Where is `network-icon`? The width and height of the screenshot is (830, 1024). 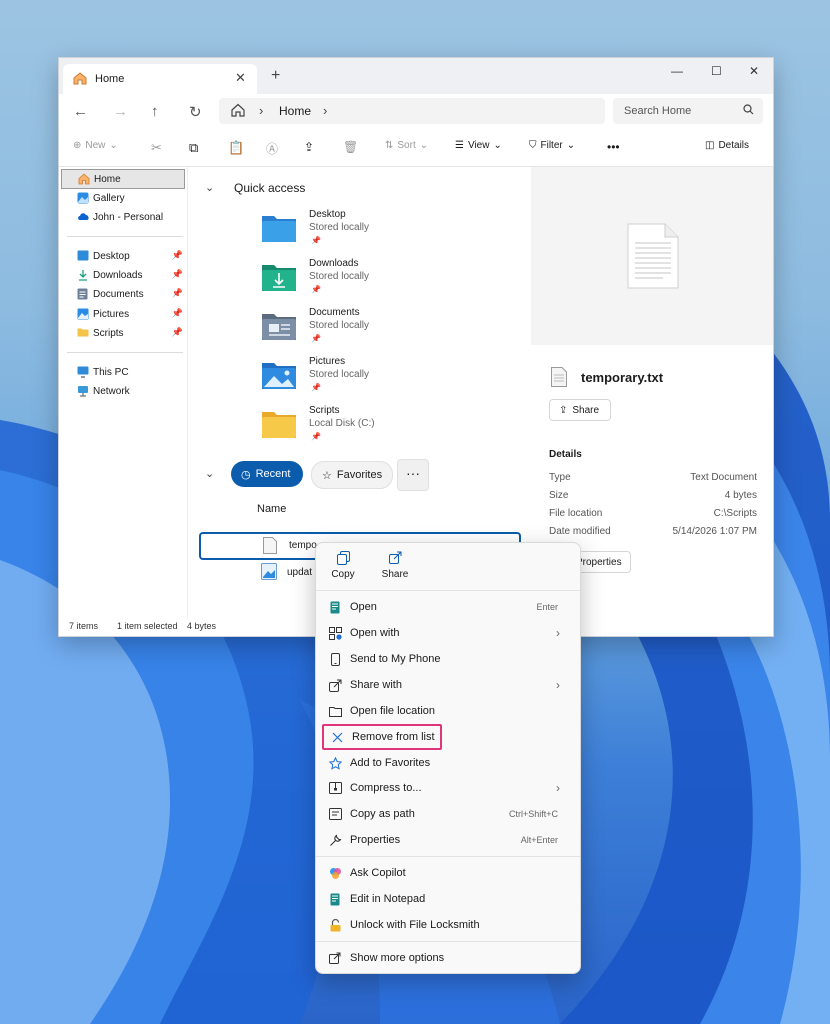 network-icon is located at coordinates (83, 391).